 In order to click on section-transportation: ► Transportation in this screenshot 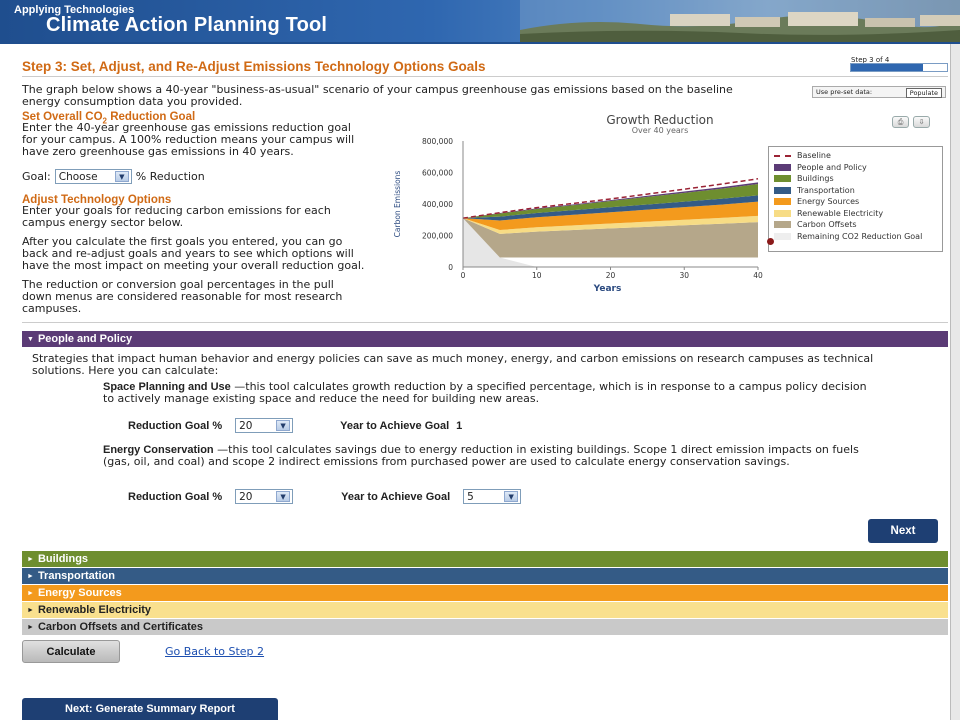, I will do `click(485, 576)`.